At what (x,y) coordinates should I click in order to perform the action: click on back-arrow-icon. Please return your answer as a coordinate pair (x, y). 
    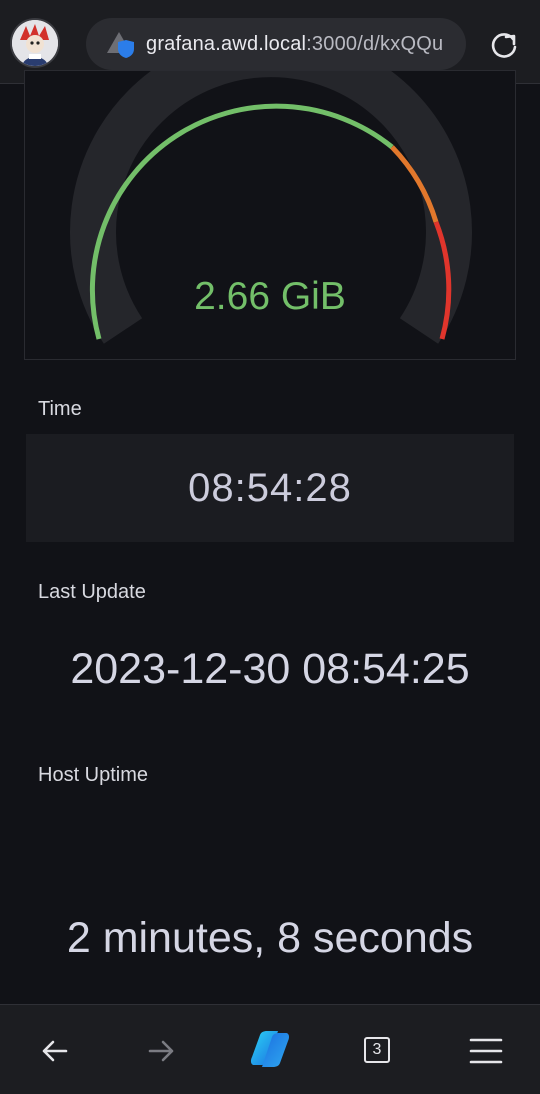
    Looking at the image, I should click on (54, 1051).